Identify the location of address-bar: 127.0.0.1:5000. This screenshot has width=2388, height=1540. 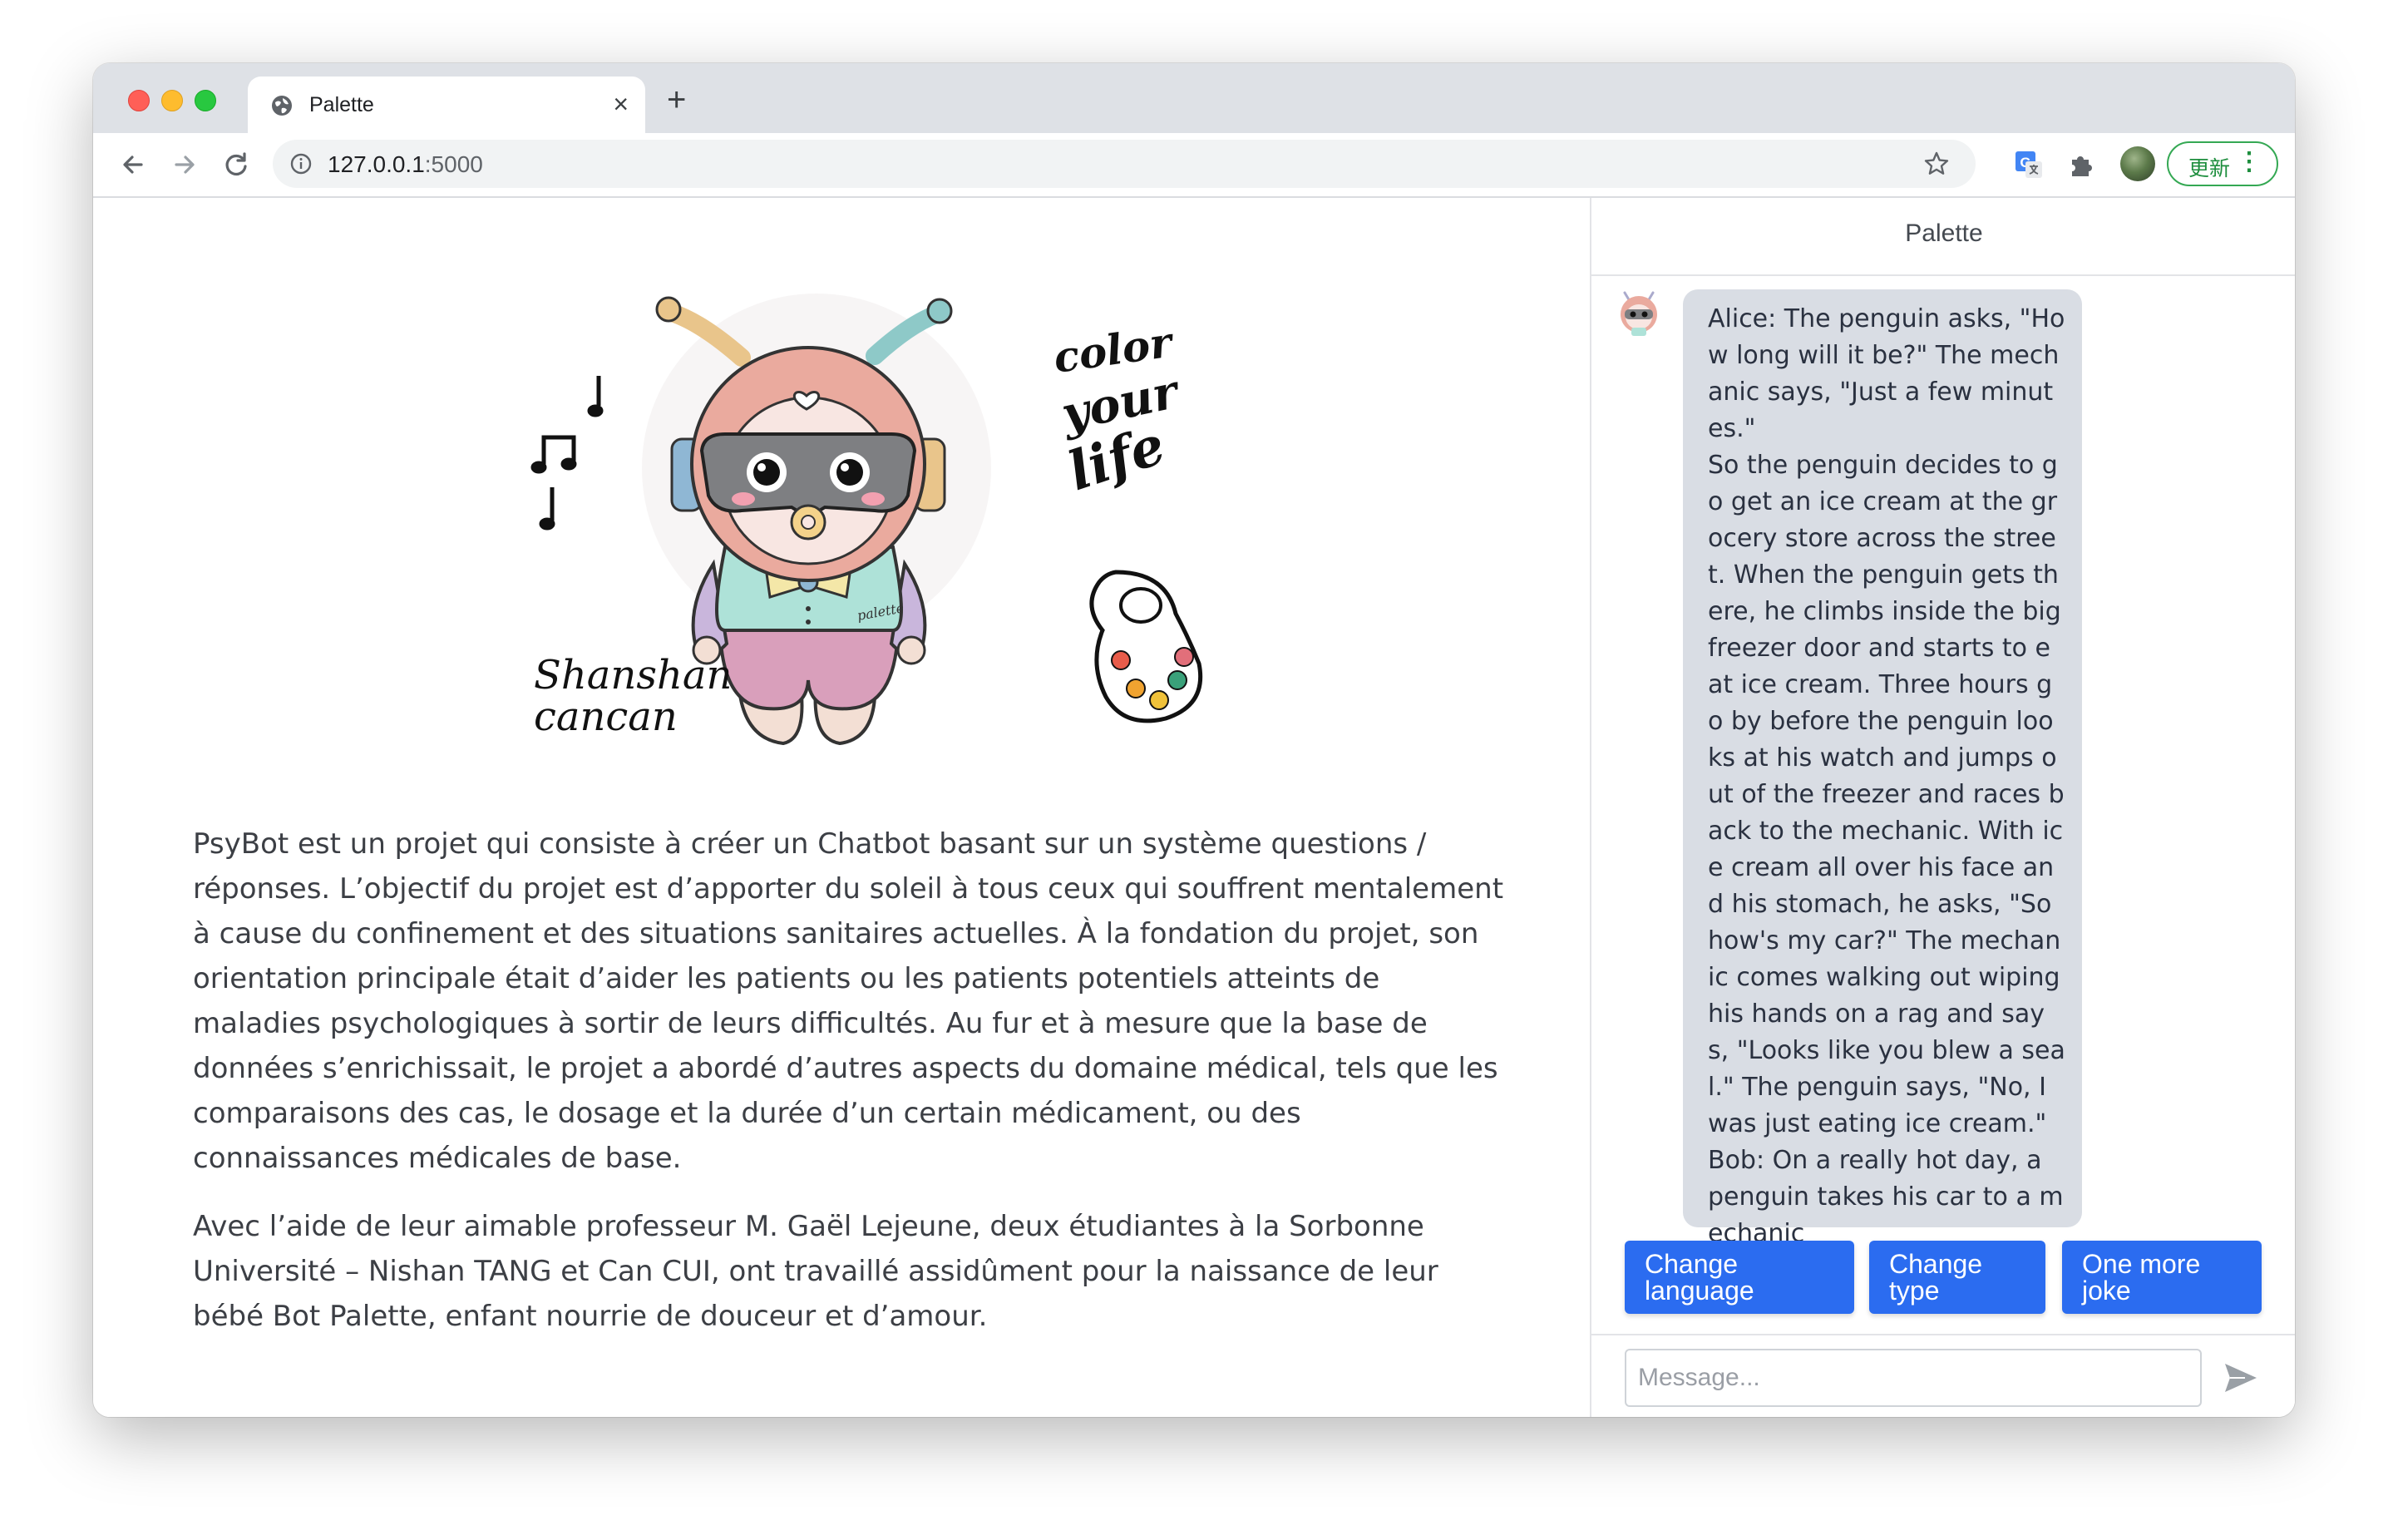
(1124, 164).